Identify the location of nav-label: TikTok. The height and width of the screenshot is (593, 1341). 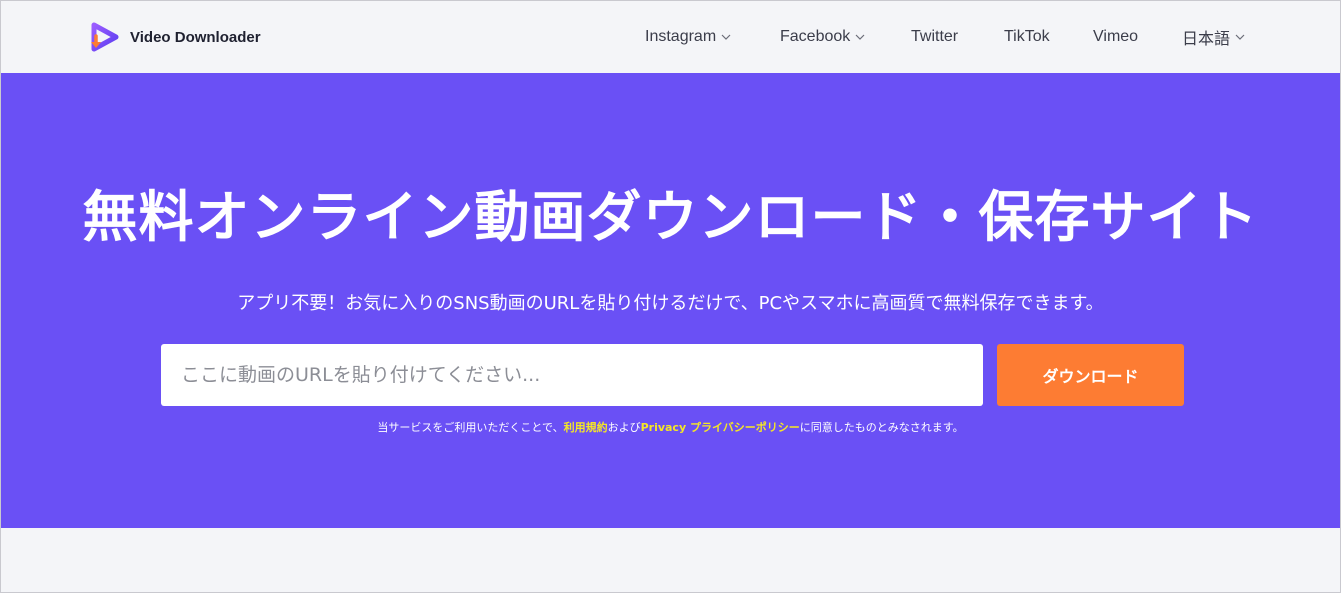
(1027, 36).